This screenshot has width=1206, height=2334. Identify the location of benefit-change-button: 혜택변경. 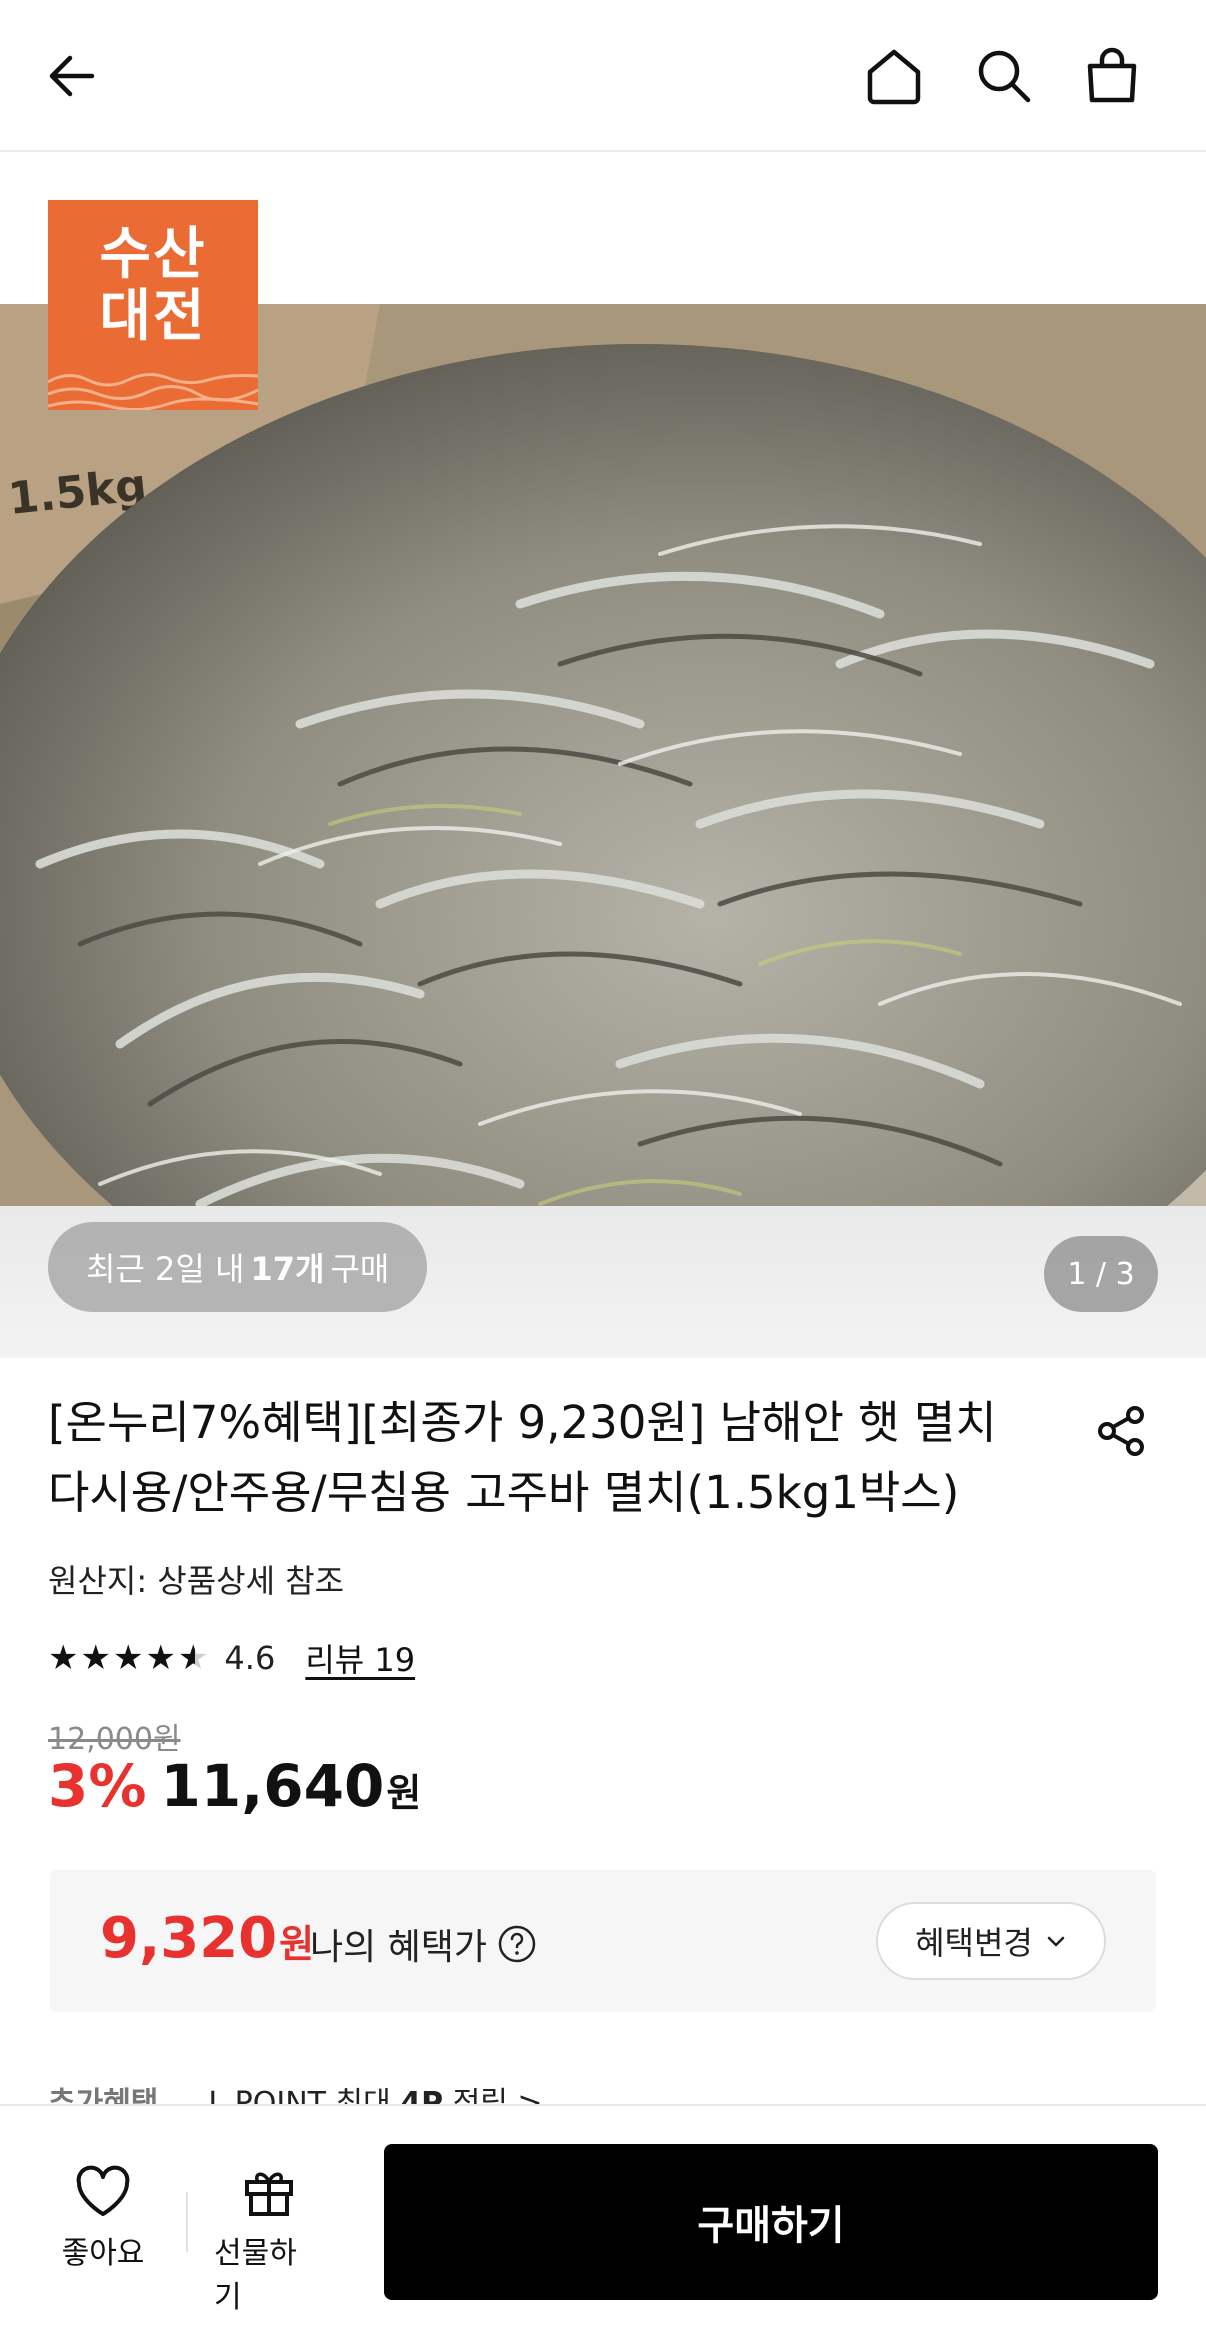
(991, 1941).